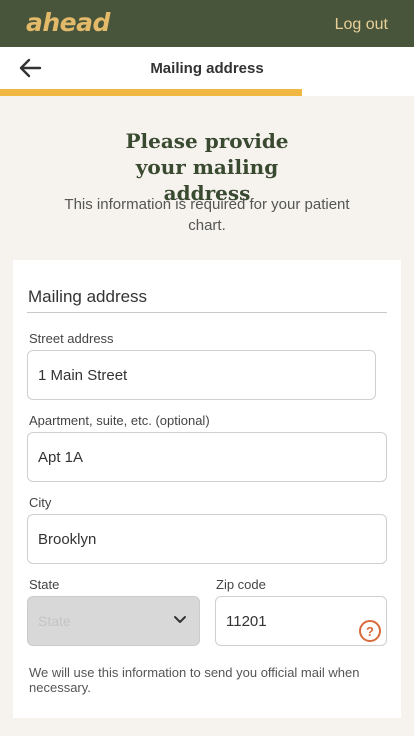 This screenshot has height=736, width=414. What do you see at coordinates (286, 621) in the screenshot?
I see `zip-code-input` at bounding box center [286, 621].